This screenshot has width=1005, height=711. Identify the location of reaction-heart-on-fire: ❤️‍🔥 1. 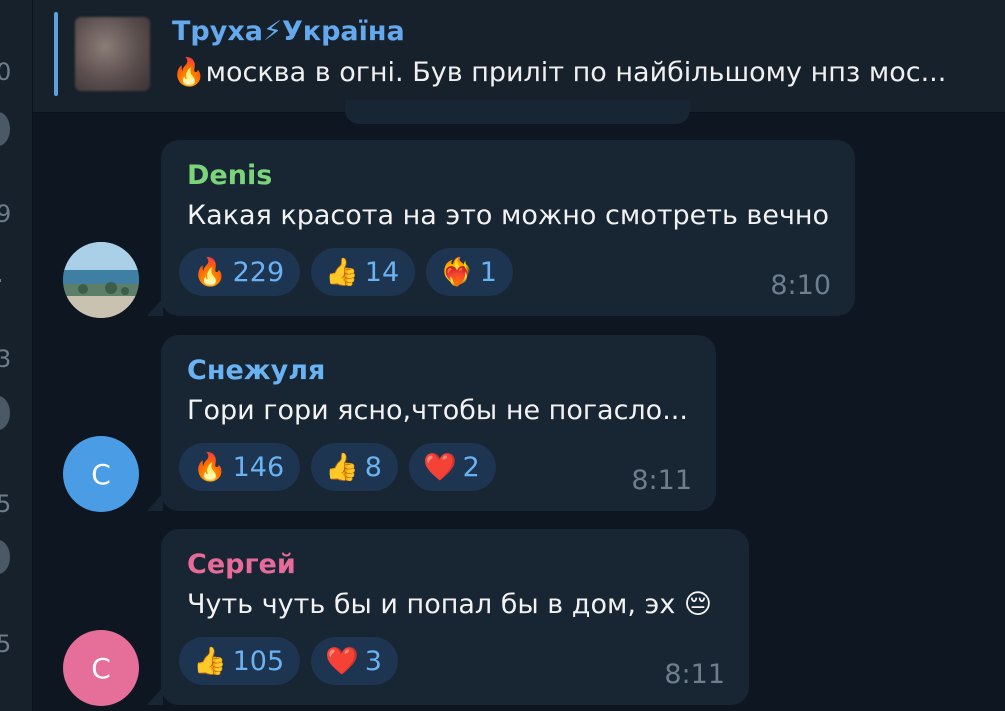
(469, 272).